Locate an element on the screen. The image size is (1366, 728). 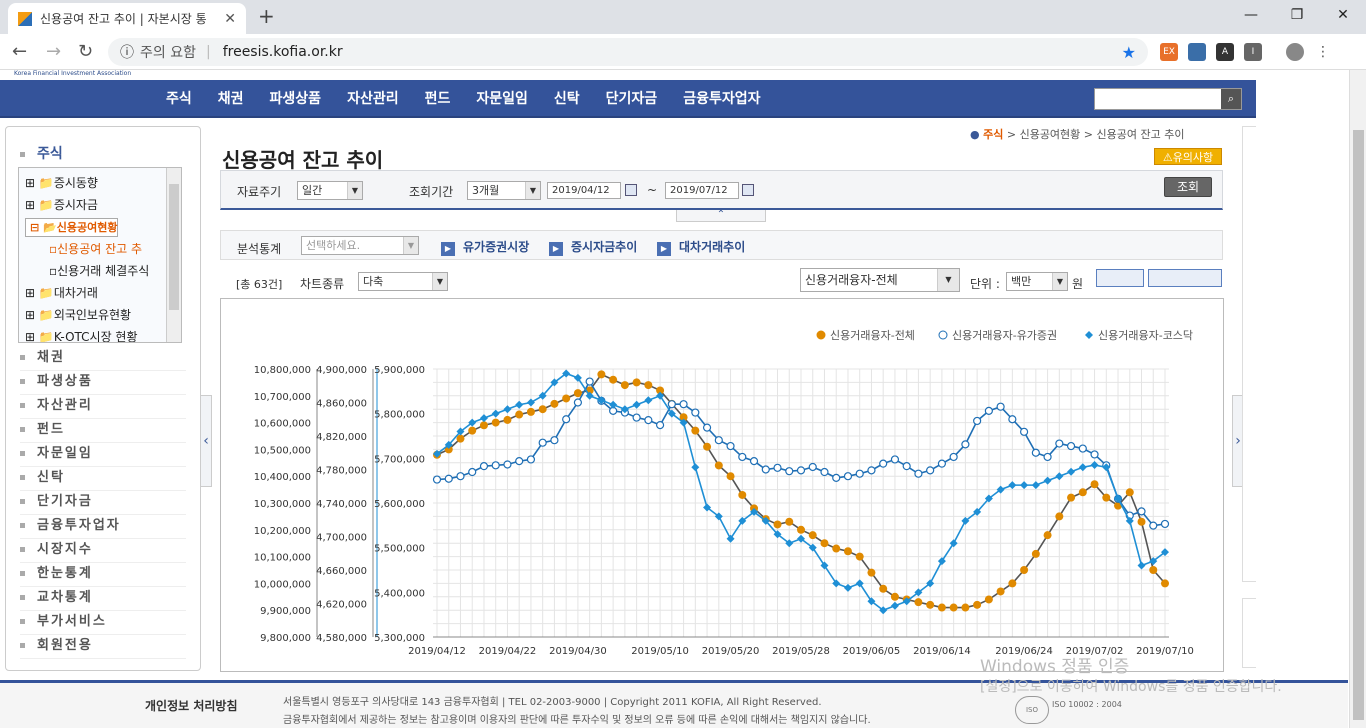
privacy-policy-link: 개인정보 처리방침 is located at coordinates (191, 705).